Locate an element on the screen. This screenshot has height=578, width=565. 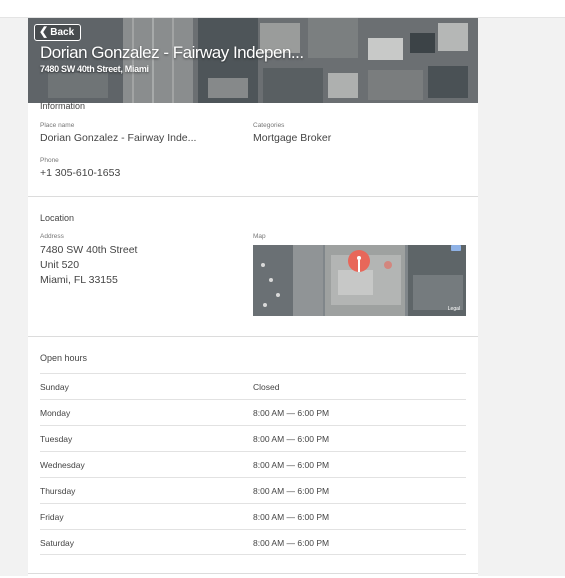
hours-day: Thursday is located at coordinates (58, 491).